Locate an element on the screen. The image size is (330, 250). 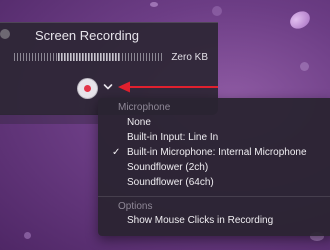
menu-item-mic-line-in: Built-in Input: Line In is located at coordinates (214, 138).